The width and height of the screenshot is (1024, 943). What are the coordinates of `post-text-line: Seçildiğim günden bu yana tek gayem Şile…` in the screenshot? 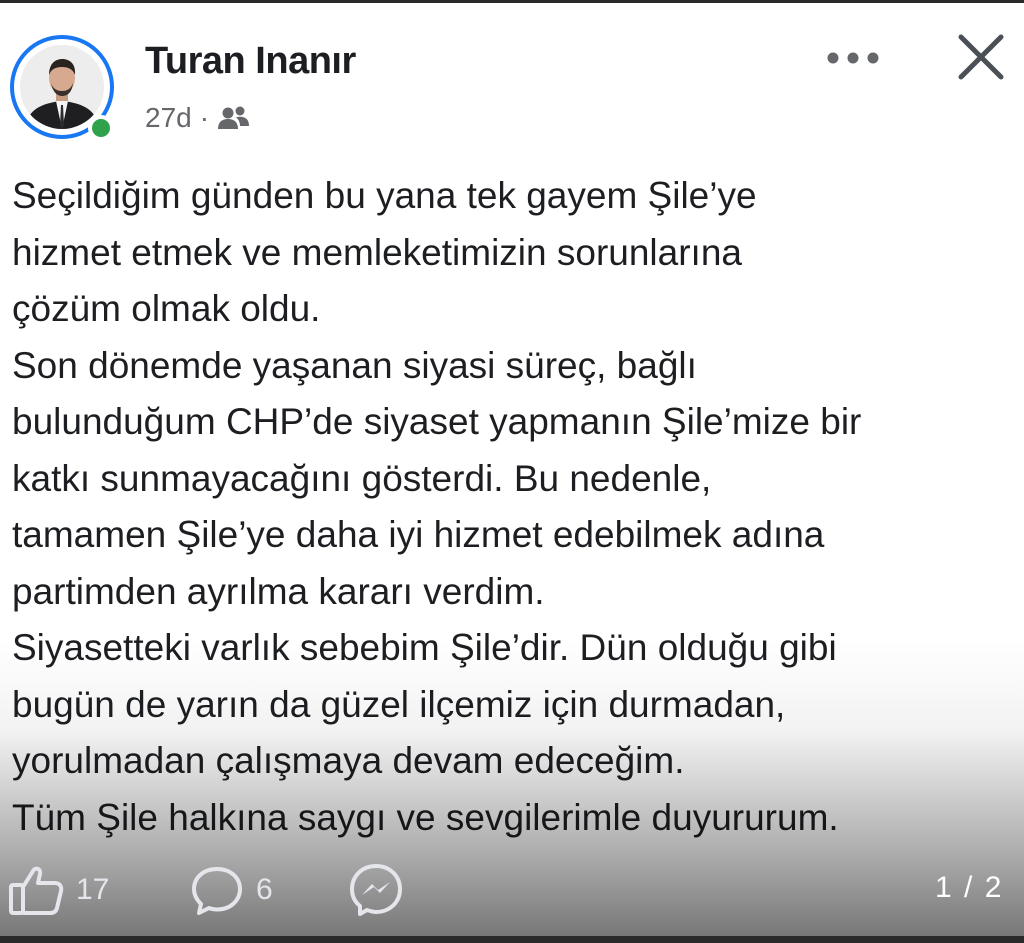 It's located at (384, 195).